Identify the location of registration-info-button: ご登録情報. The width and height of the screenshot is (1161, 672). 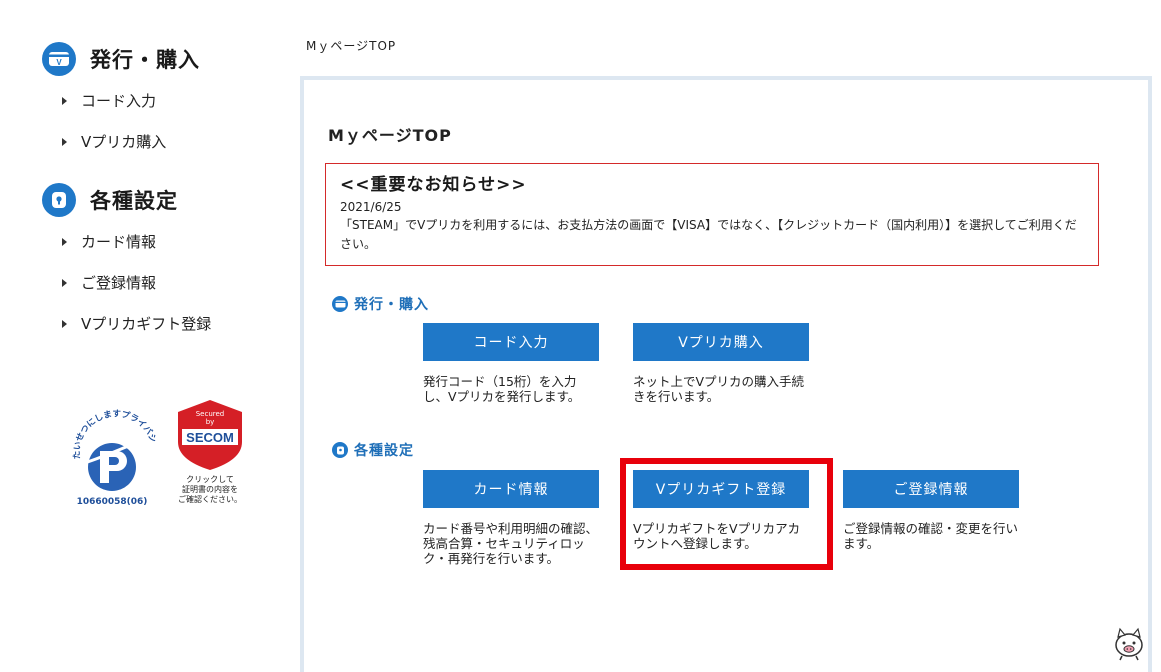
(931, 489).